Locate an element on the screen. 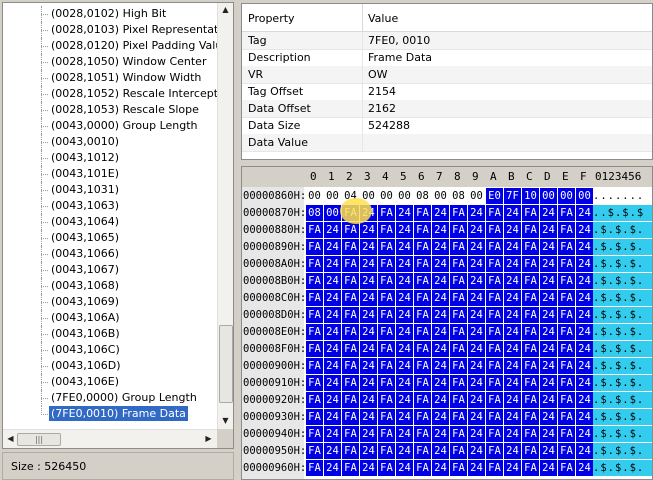  tree-item: (7FE0,0010) Frame Data is located at coordinates (110, 414).